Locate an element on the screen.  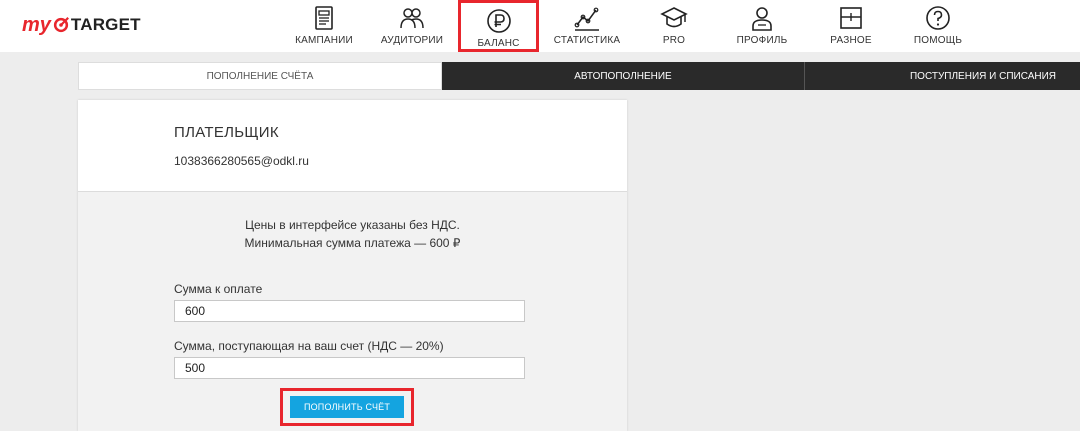
mytarget-logo: my TARGET is located at coordinates (81, 25).